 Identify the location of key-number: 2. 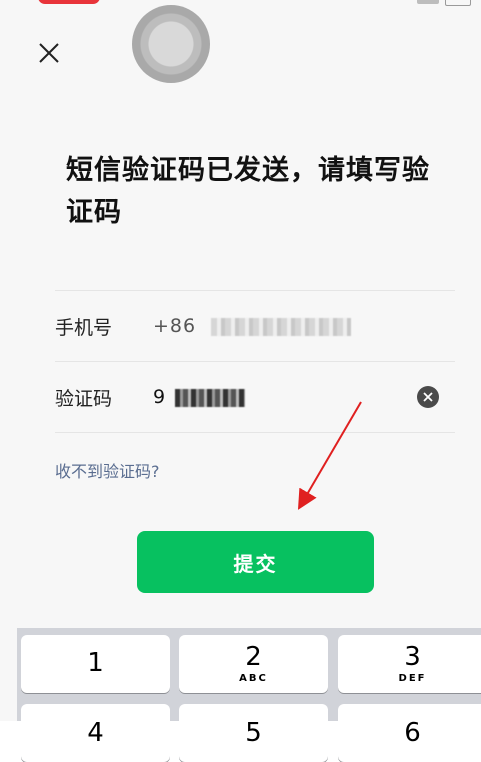
(253, 657).